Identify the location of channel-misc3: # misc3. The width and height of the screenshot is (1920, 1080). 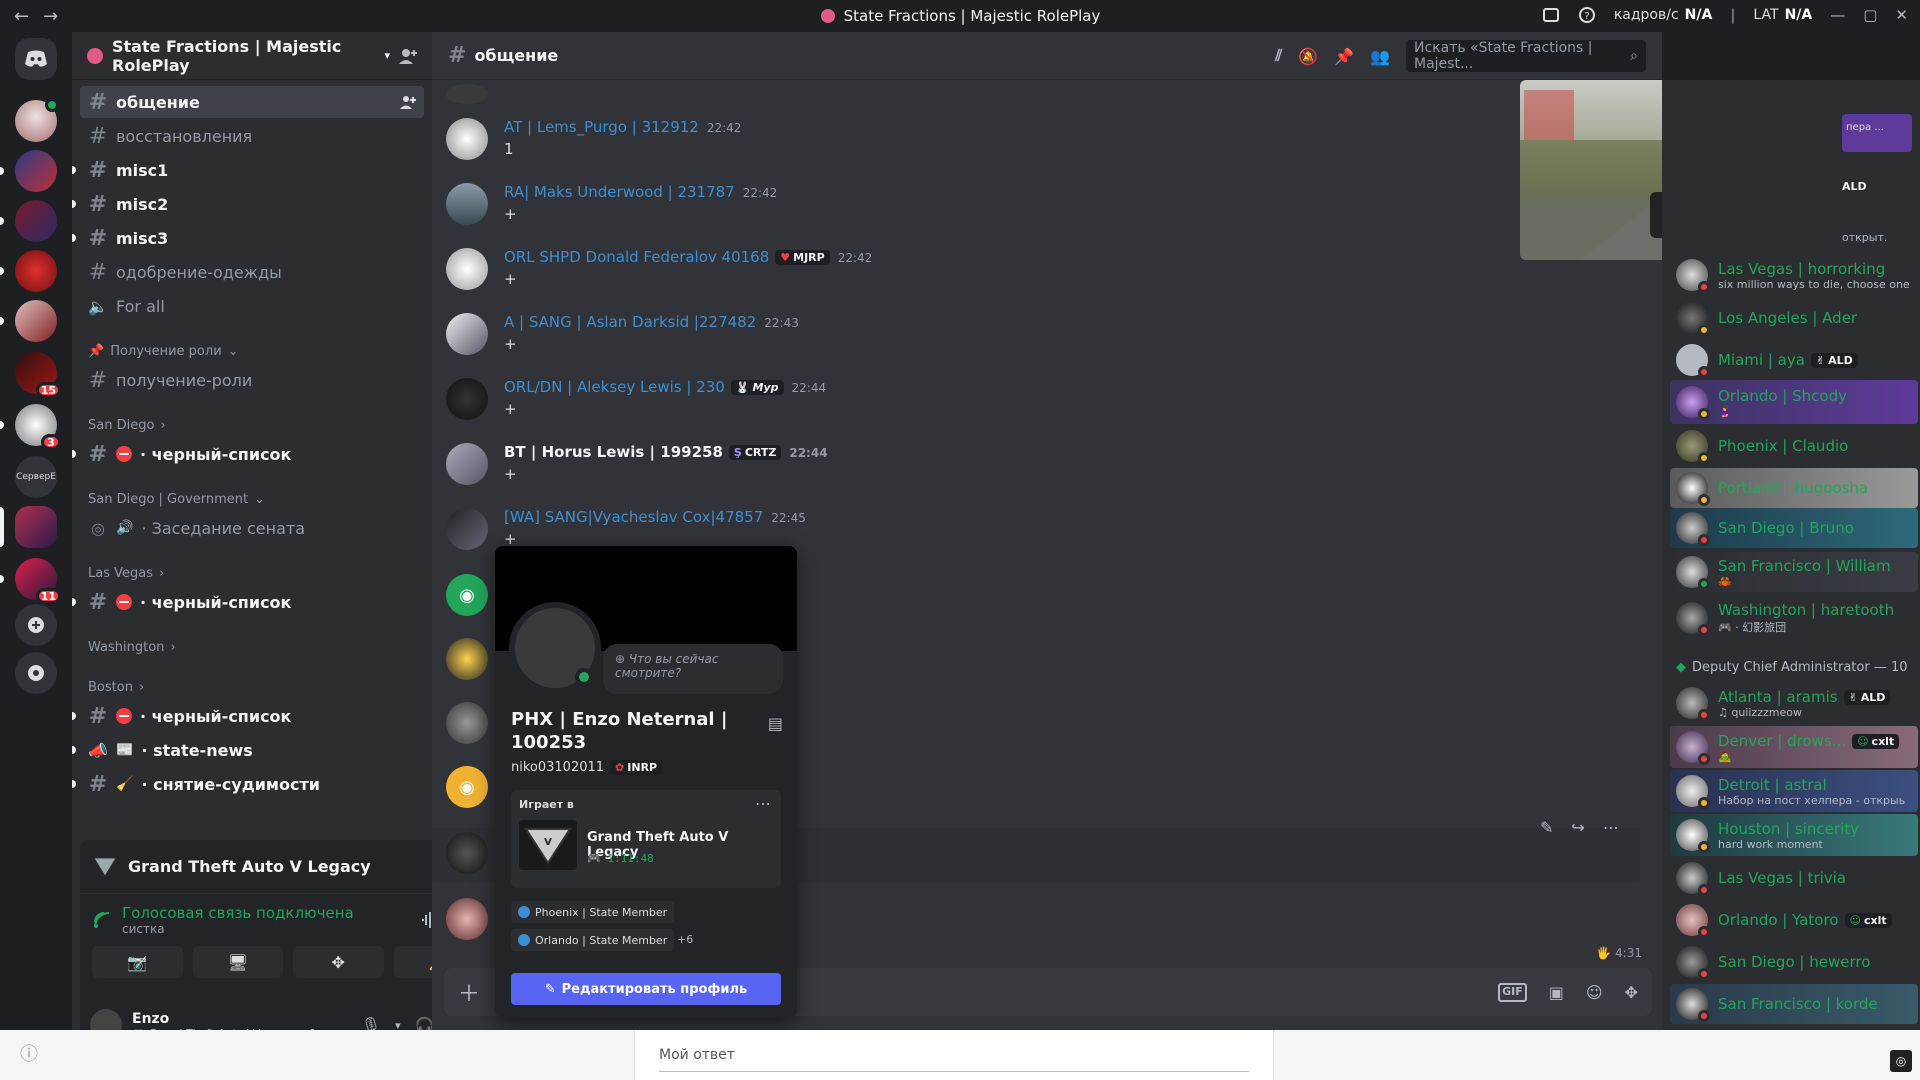
(248, 238).